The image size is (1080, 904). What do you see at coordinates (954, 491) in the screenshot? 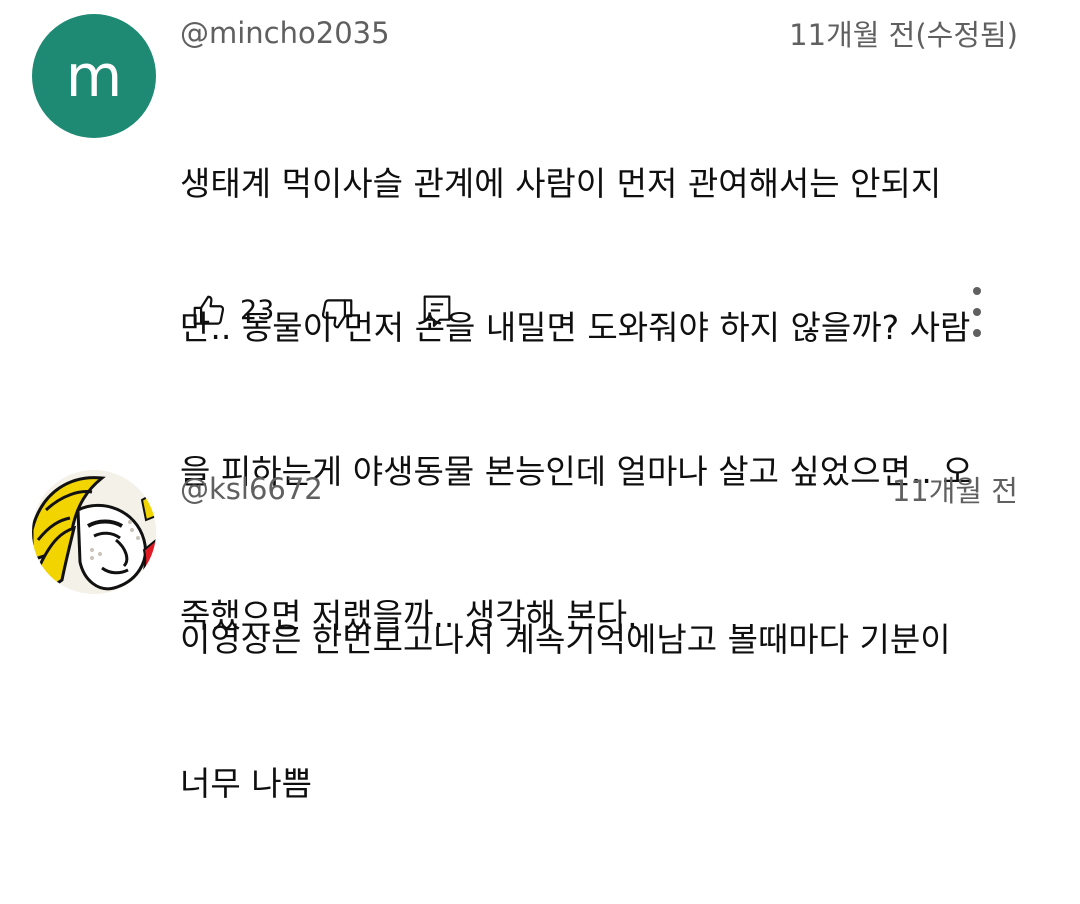
I see `comment-timestamp: 11개월 전` at bounding box center [954, 491].